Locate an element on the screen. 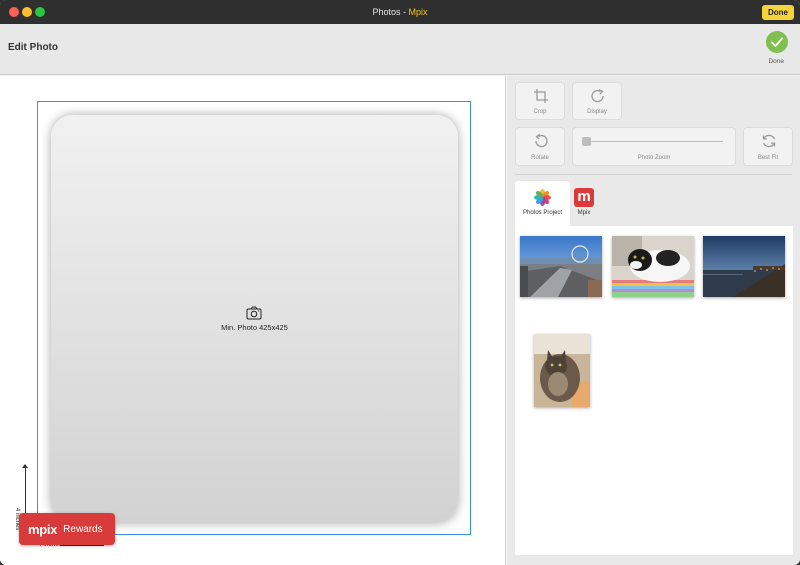  display-button: Display is located at coordinates (597, 101).